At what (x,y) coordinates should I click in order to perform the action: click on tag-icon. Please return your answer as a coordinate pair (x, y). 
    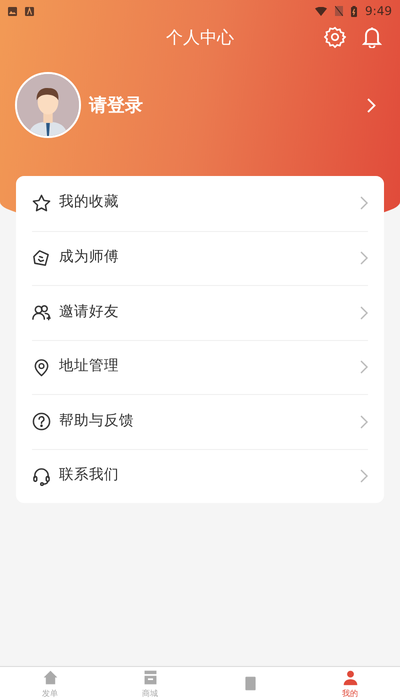
    Looking at the image, I should click on (41, 258).